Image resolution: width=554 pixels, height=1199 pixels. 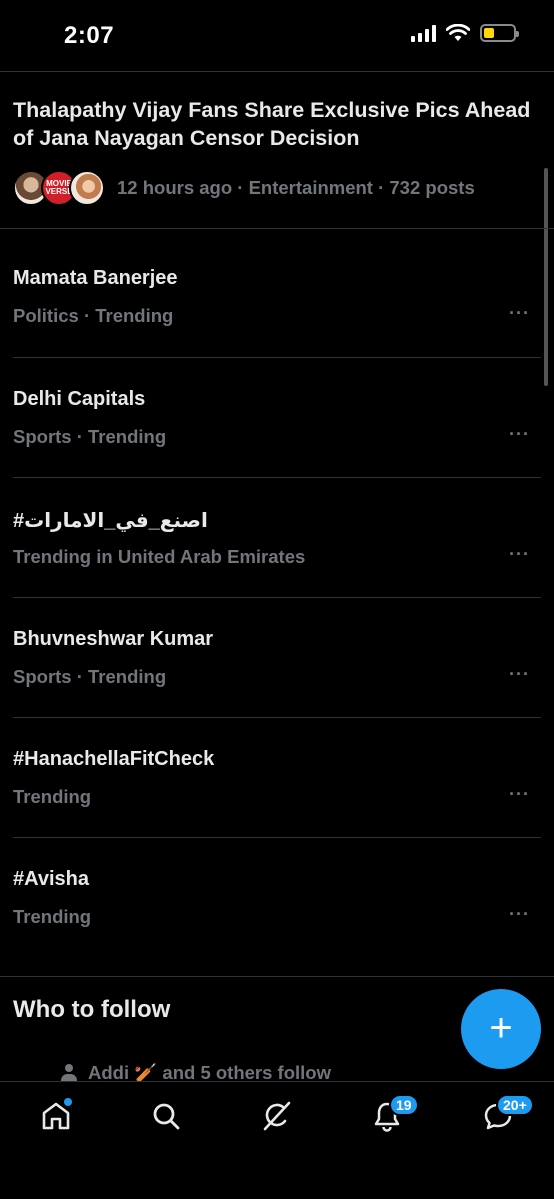 I want to click on messages-badge: 20+, so click(x=515, y=1105).